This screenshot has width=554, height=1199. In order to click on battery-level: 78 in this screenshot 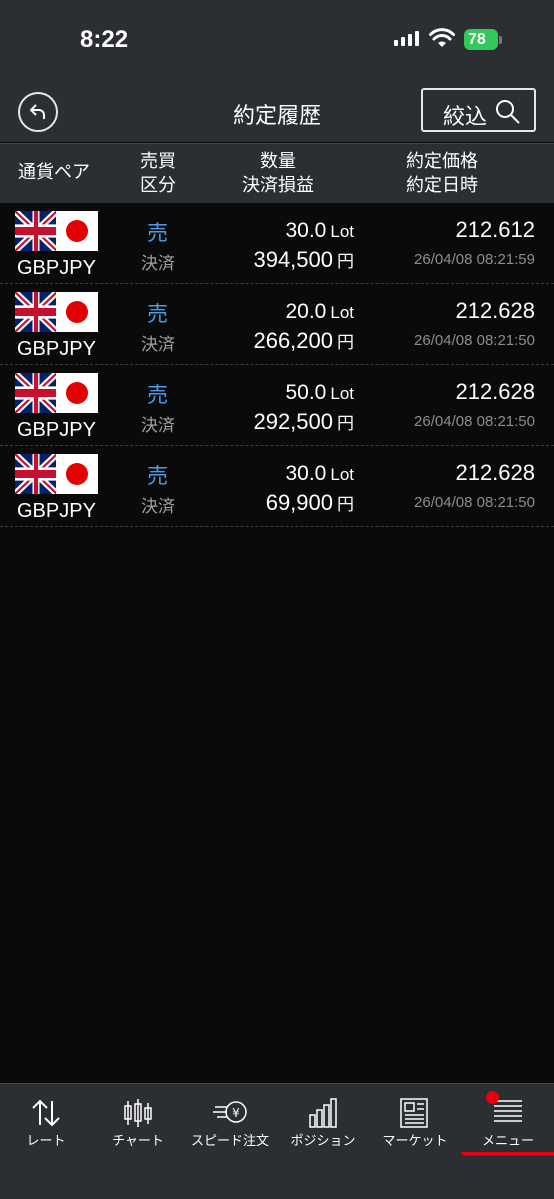, I will do `click(477, 39)`.